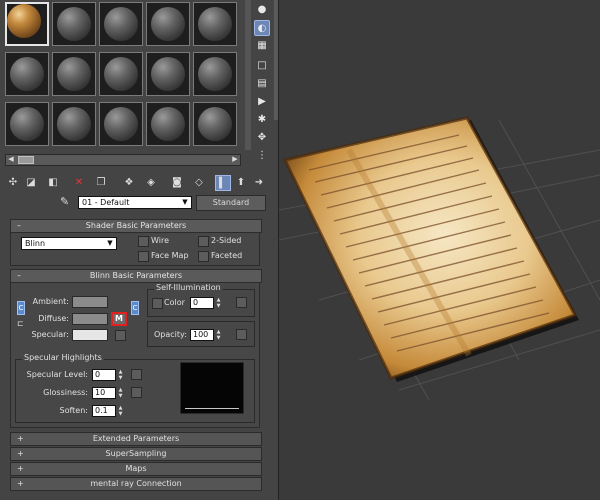 This screenshot has height=500, width=600. What do you see at coordinates (223, 183) in the screenshot?
I see `show-end-result-icon: ▍` at bounding box center [223, 183].